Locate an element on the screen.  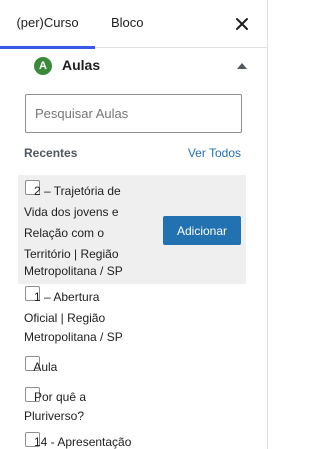
item-line: Aula is located at coordinates (41, 367).